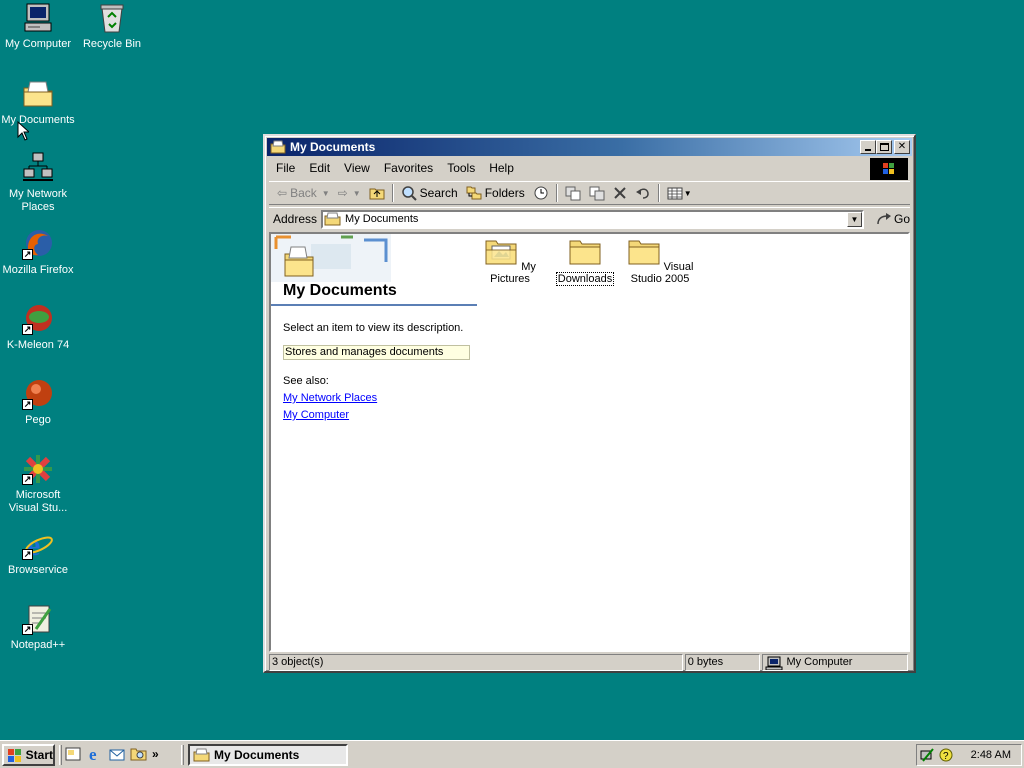  I want to click on forward-arrow-icon: ⇨, so click(342, 193).